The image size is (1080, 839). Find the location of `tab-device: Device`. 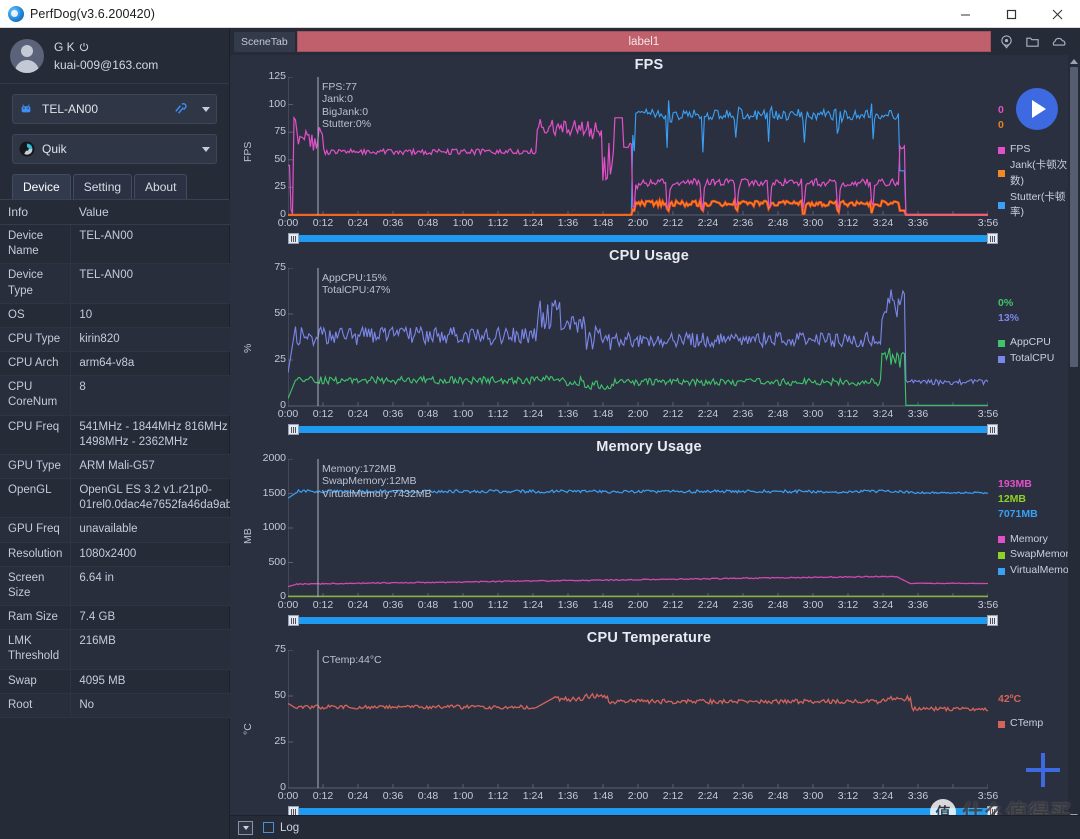

tab-device: Device is located at coordinates (41, 186).